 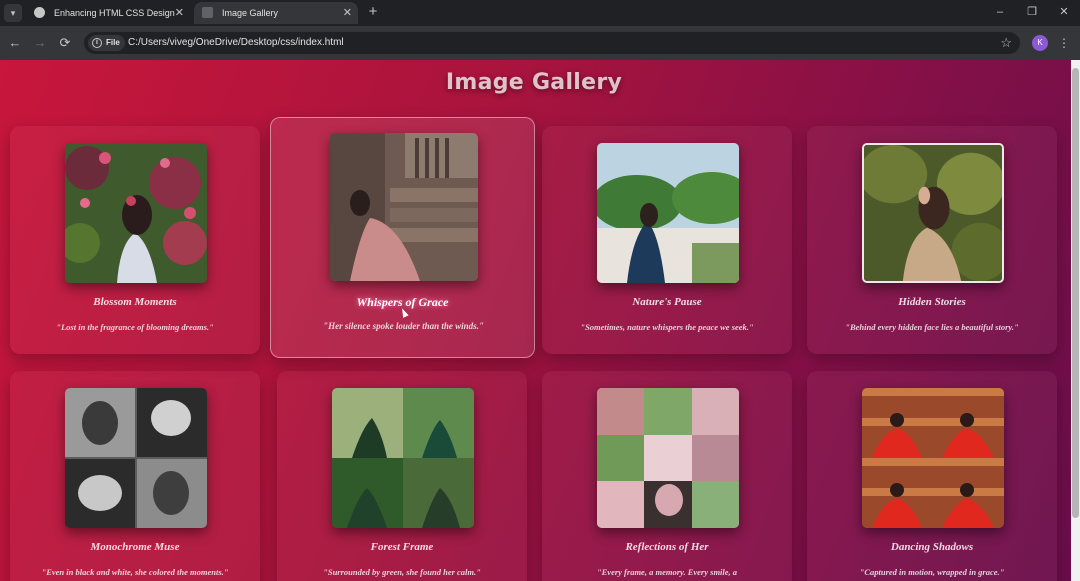 I want to click on close-window-button: ✕, so click(x=1064, y=12).